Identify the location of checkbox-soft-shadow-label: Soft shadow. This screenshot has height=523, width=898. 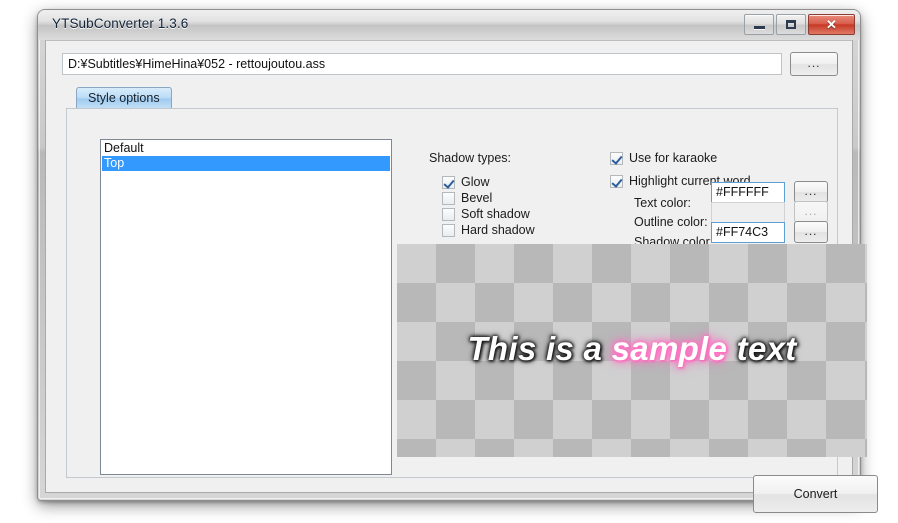
(495, 214).